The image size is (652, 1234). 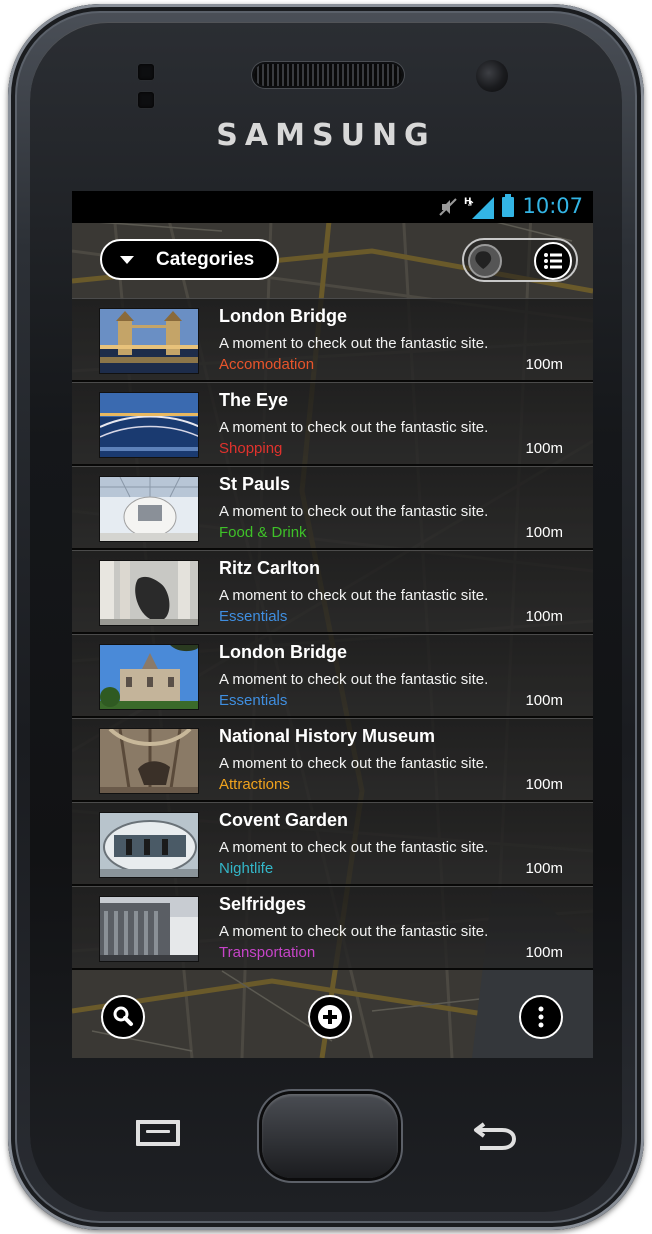 I want to click on poi-title: St Pauls, so click(x=255, y=484).